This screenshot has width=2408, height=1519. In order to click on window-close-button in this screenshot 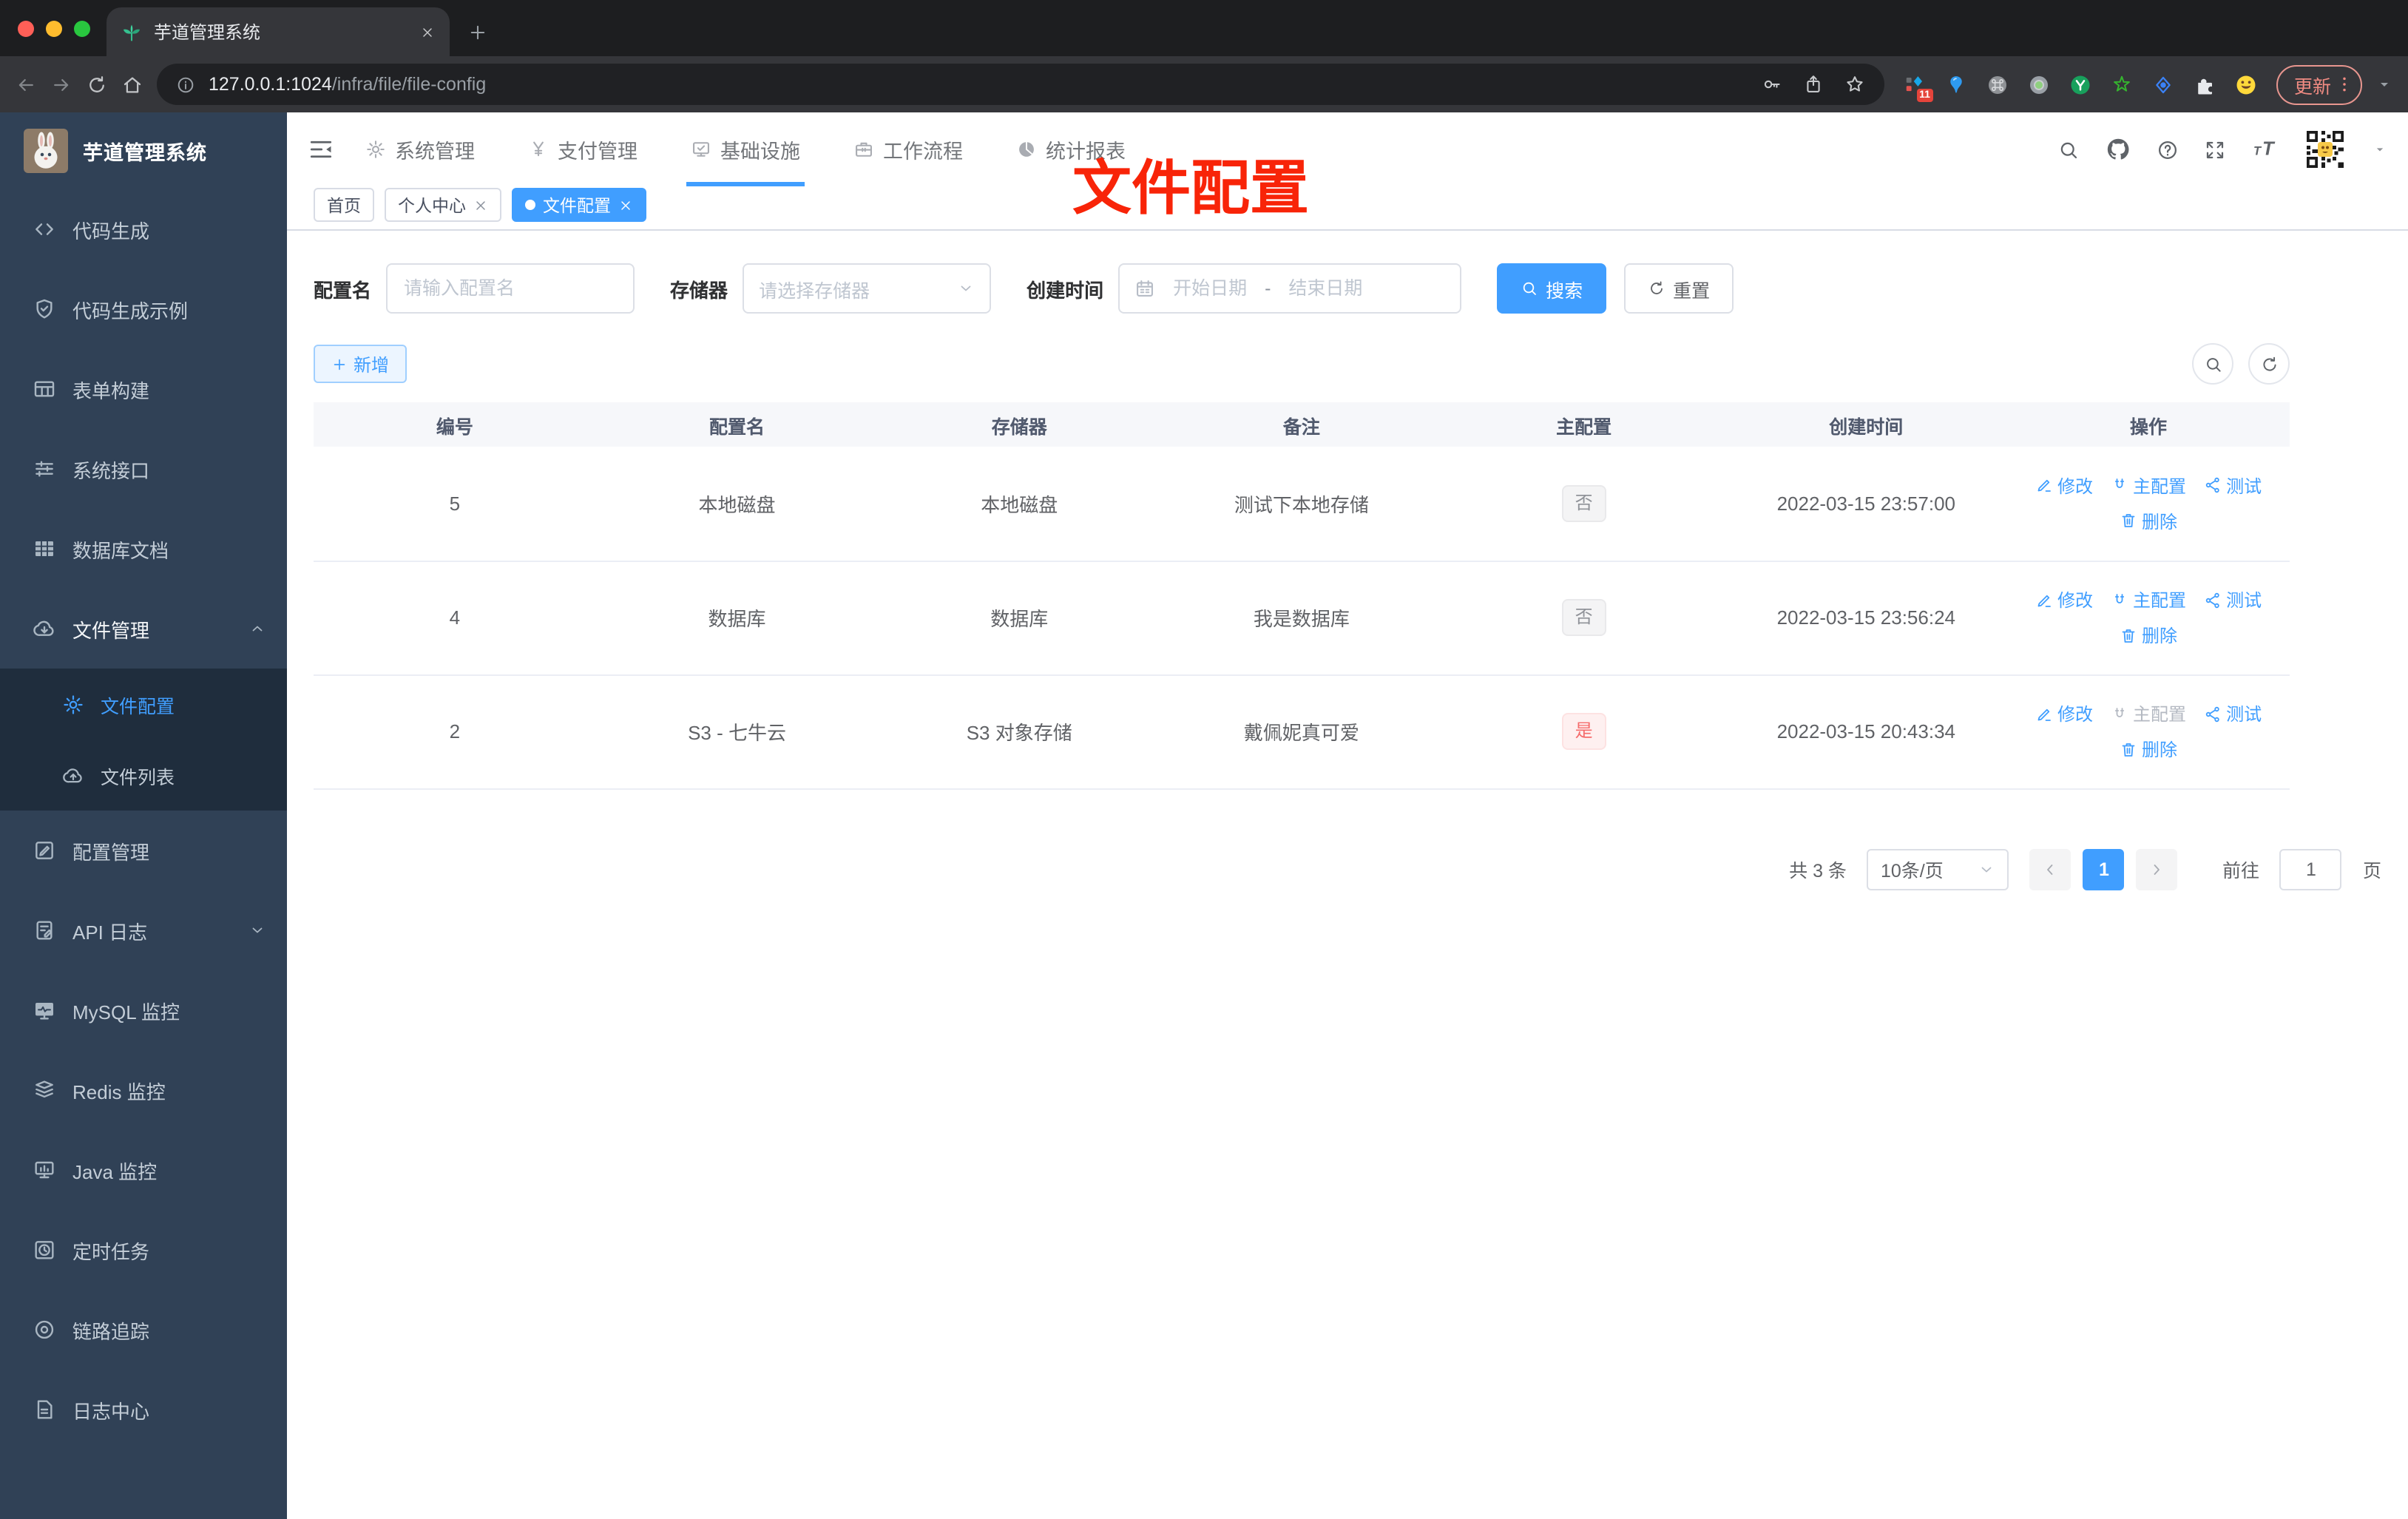, I will do `click(26, 28)`.